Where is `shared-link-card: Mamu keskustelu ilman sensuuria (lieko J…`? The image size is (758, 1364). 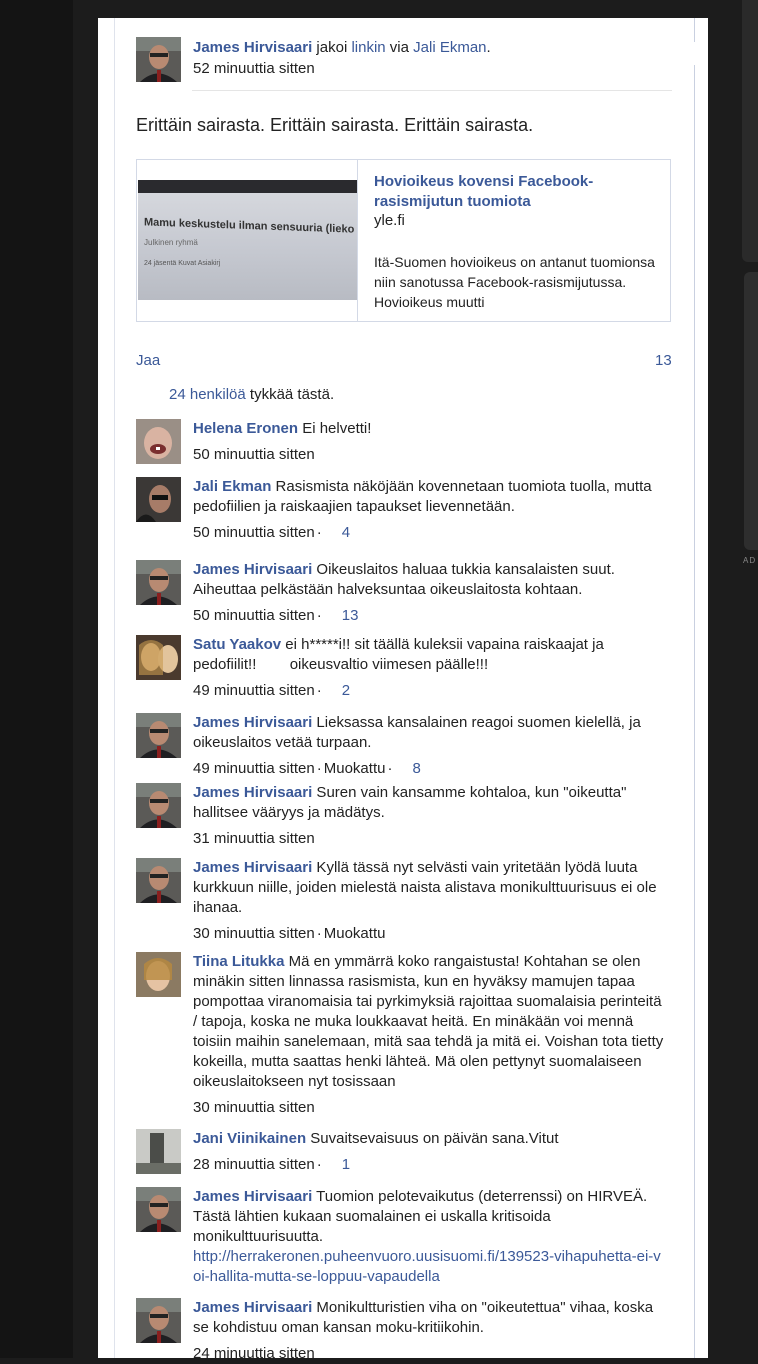
shared-link-card: Mamu keskustelu ilman sensuuria (lieko J… is located at coordinates (403, 240).